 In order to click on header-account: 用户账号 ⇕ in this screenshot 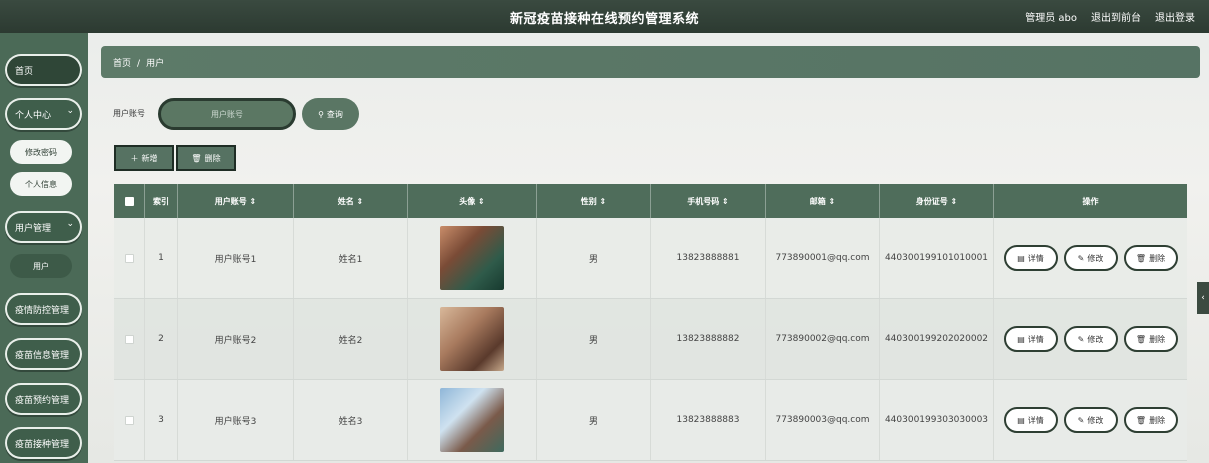, I will do `click(236, 201)`.